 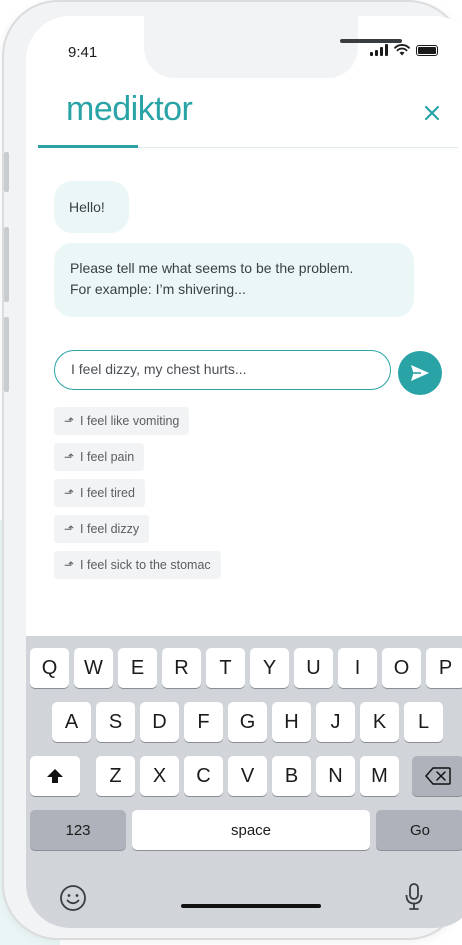 What do you see at coordinates (83, 52) in the screenshot?
I see `status-time: 9:41` at bounding box center [83, 52].